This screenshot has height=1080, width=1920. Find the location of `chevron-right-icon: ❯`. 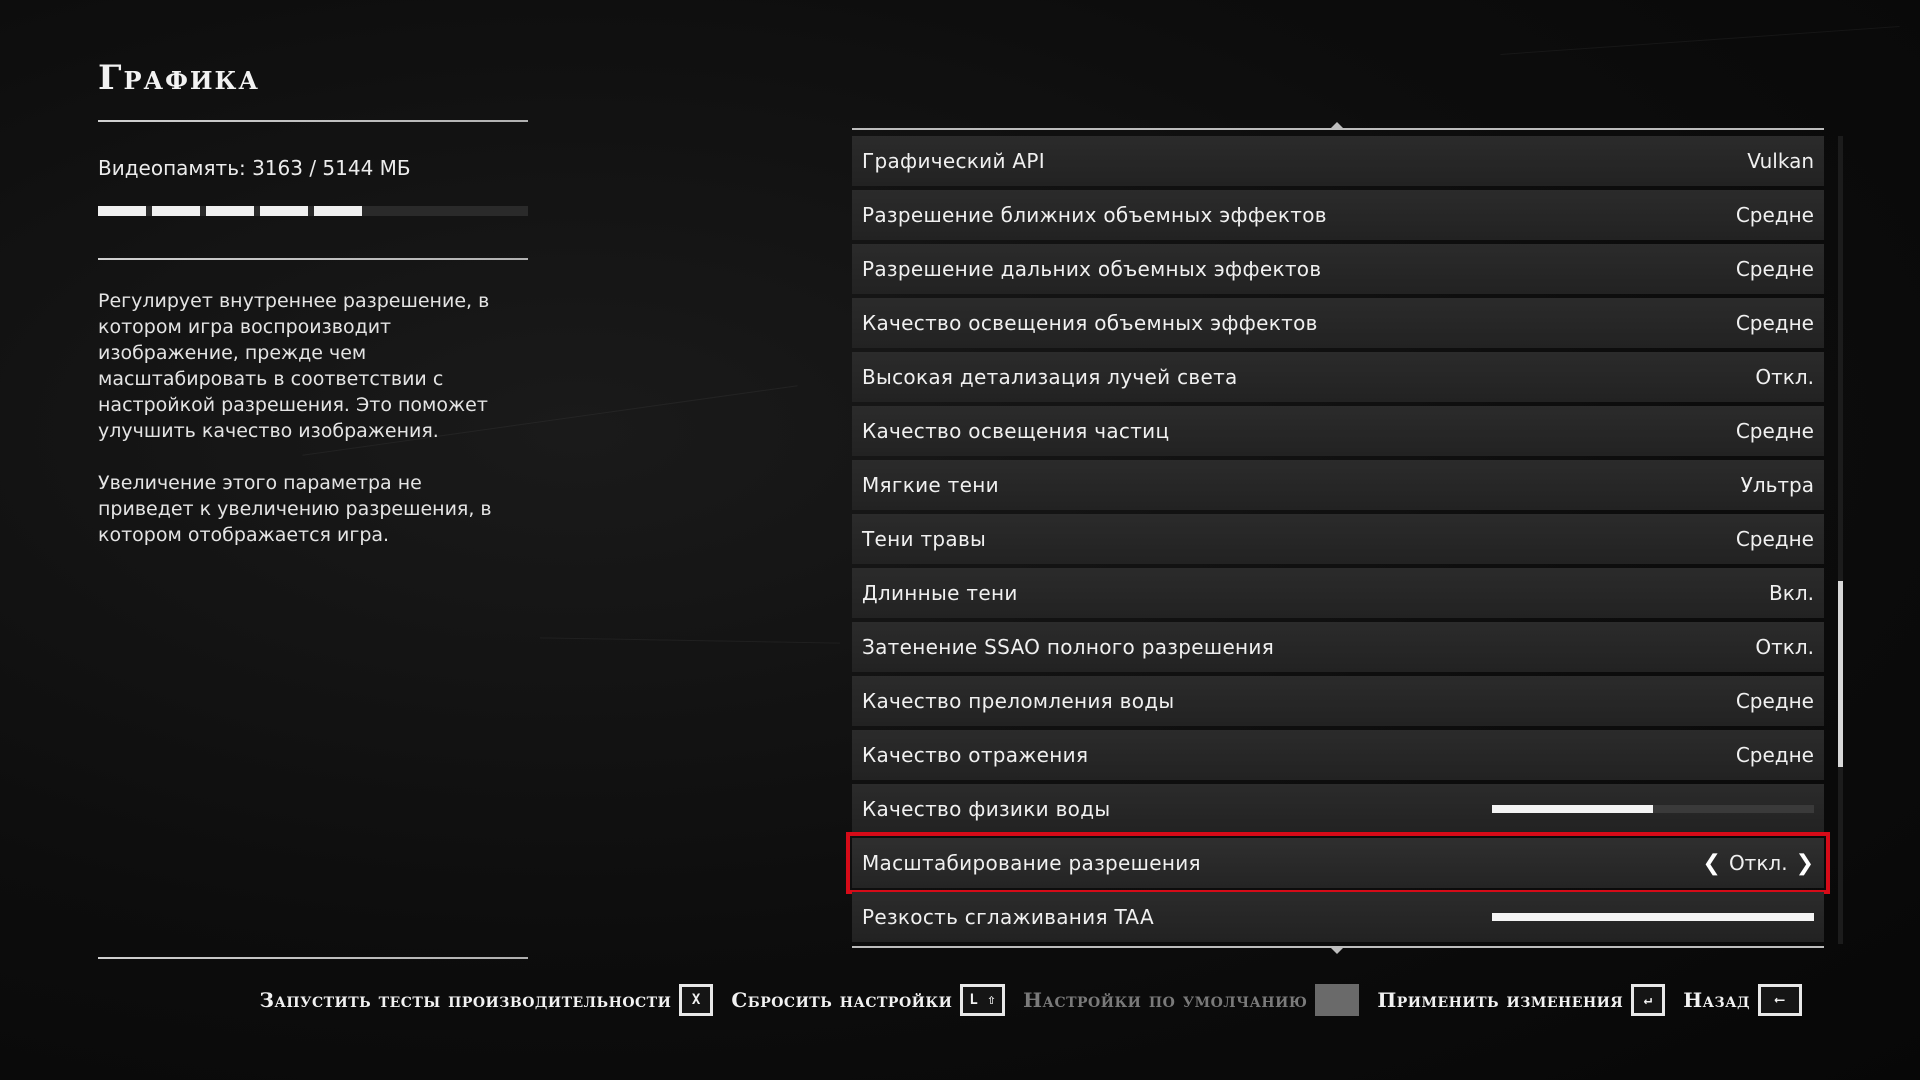

chevron-right-icon: ❯ is located at coordinates (1805, 863).